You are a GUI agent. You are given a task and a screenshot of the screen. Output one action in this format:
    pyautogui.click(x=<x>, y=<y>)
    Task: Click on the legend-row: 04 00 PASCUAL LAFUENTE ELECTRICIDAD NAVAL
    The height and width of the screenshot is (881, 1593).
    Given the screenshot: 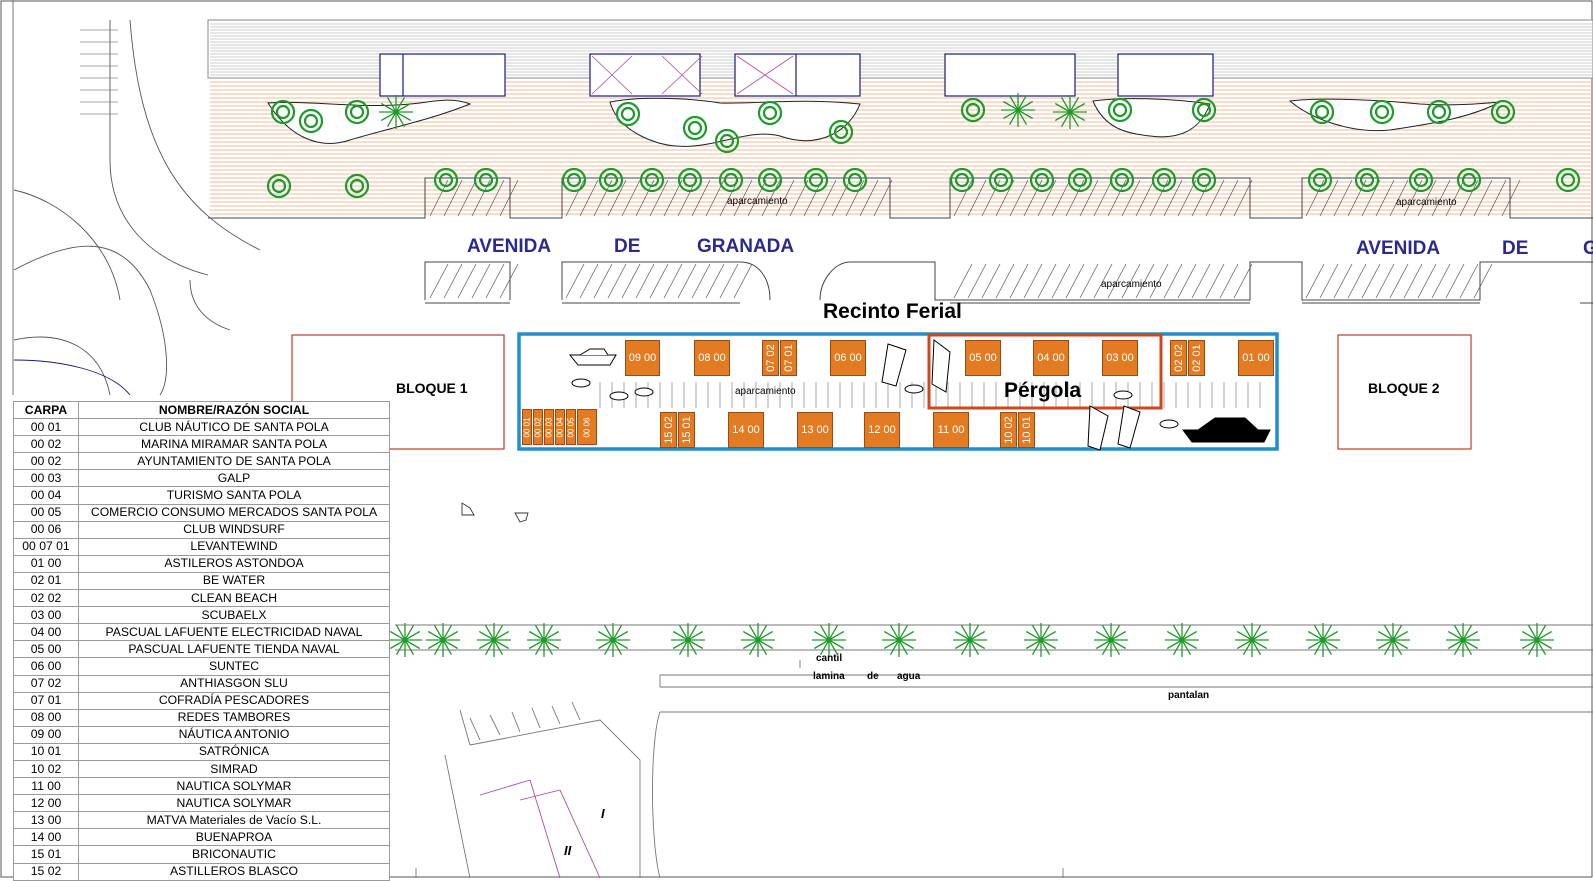 What is the action you would take?
    pyautogui.click(x=201, y=632)
    